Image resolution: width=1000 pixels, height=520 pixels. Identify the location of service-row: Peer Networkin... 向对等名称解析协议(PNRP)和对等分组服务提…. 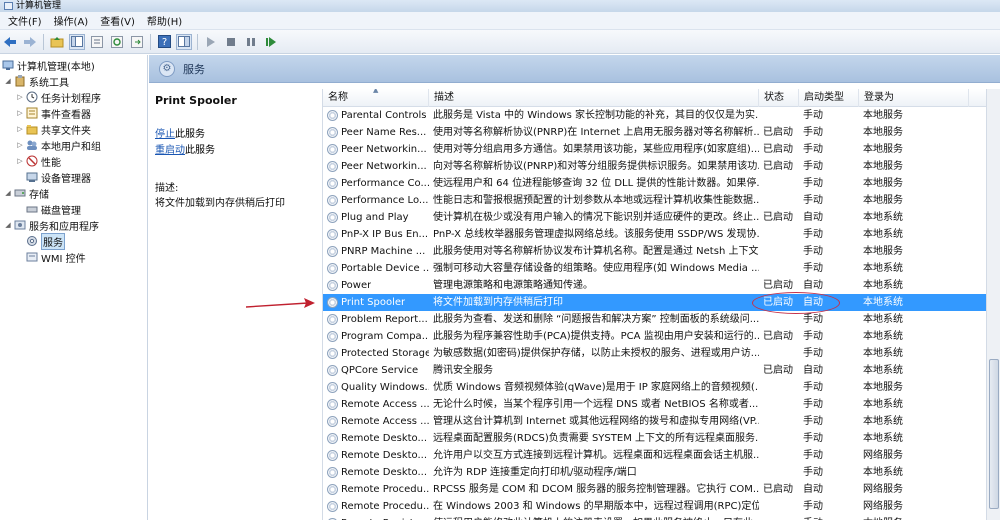
(654, 166).